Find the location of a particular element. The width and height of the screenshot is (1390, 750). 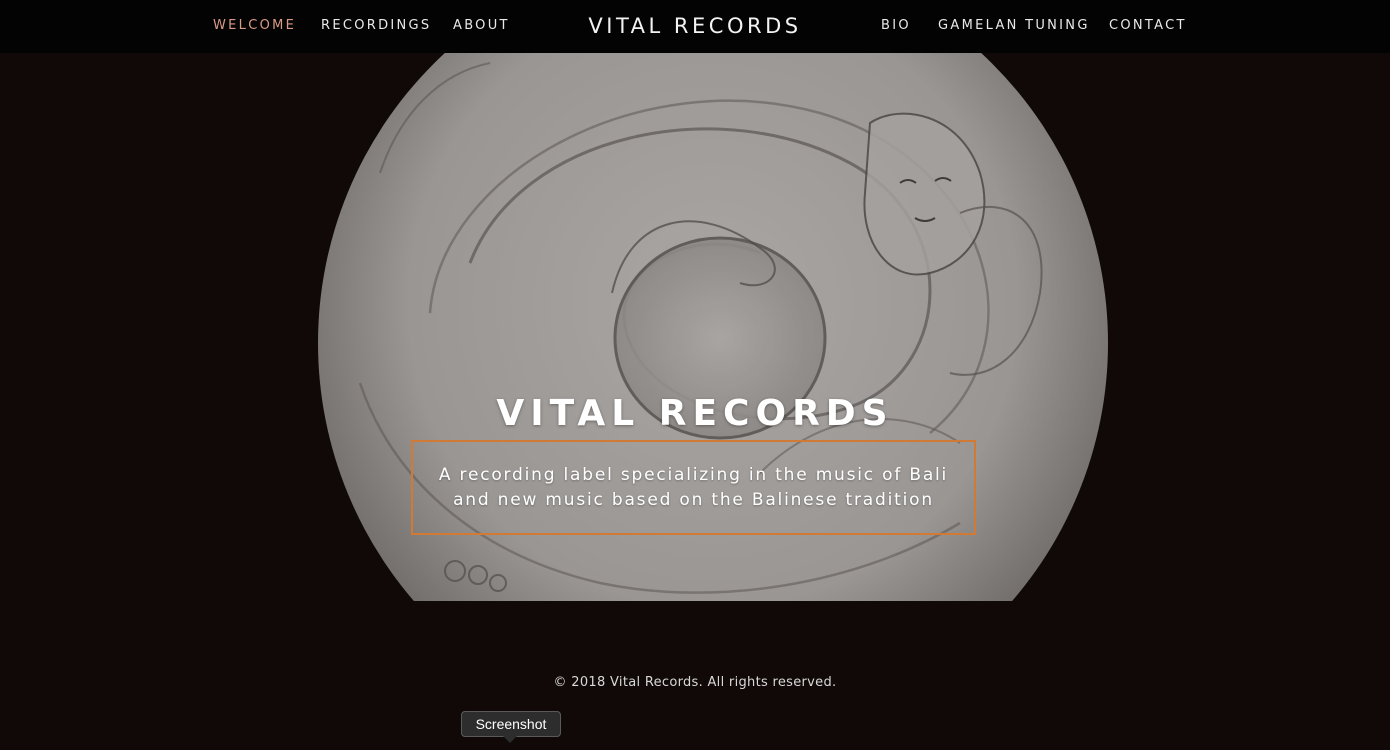

tooltip-arrow-icon is located at coordinates (510, 739).